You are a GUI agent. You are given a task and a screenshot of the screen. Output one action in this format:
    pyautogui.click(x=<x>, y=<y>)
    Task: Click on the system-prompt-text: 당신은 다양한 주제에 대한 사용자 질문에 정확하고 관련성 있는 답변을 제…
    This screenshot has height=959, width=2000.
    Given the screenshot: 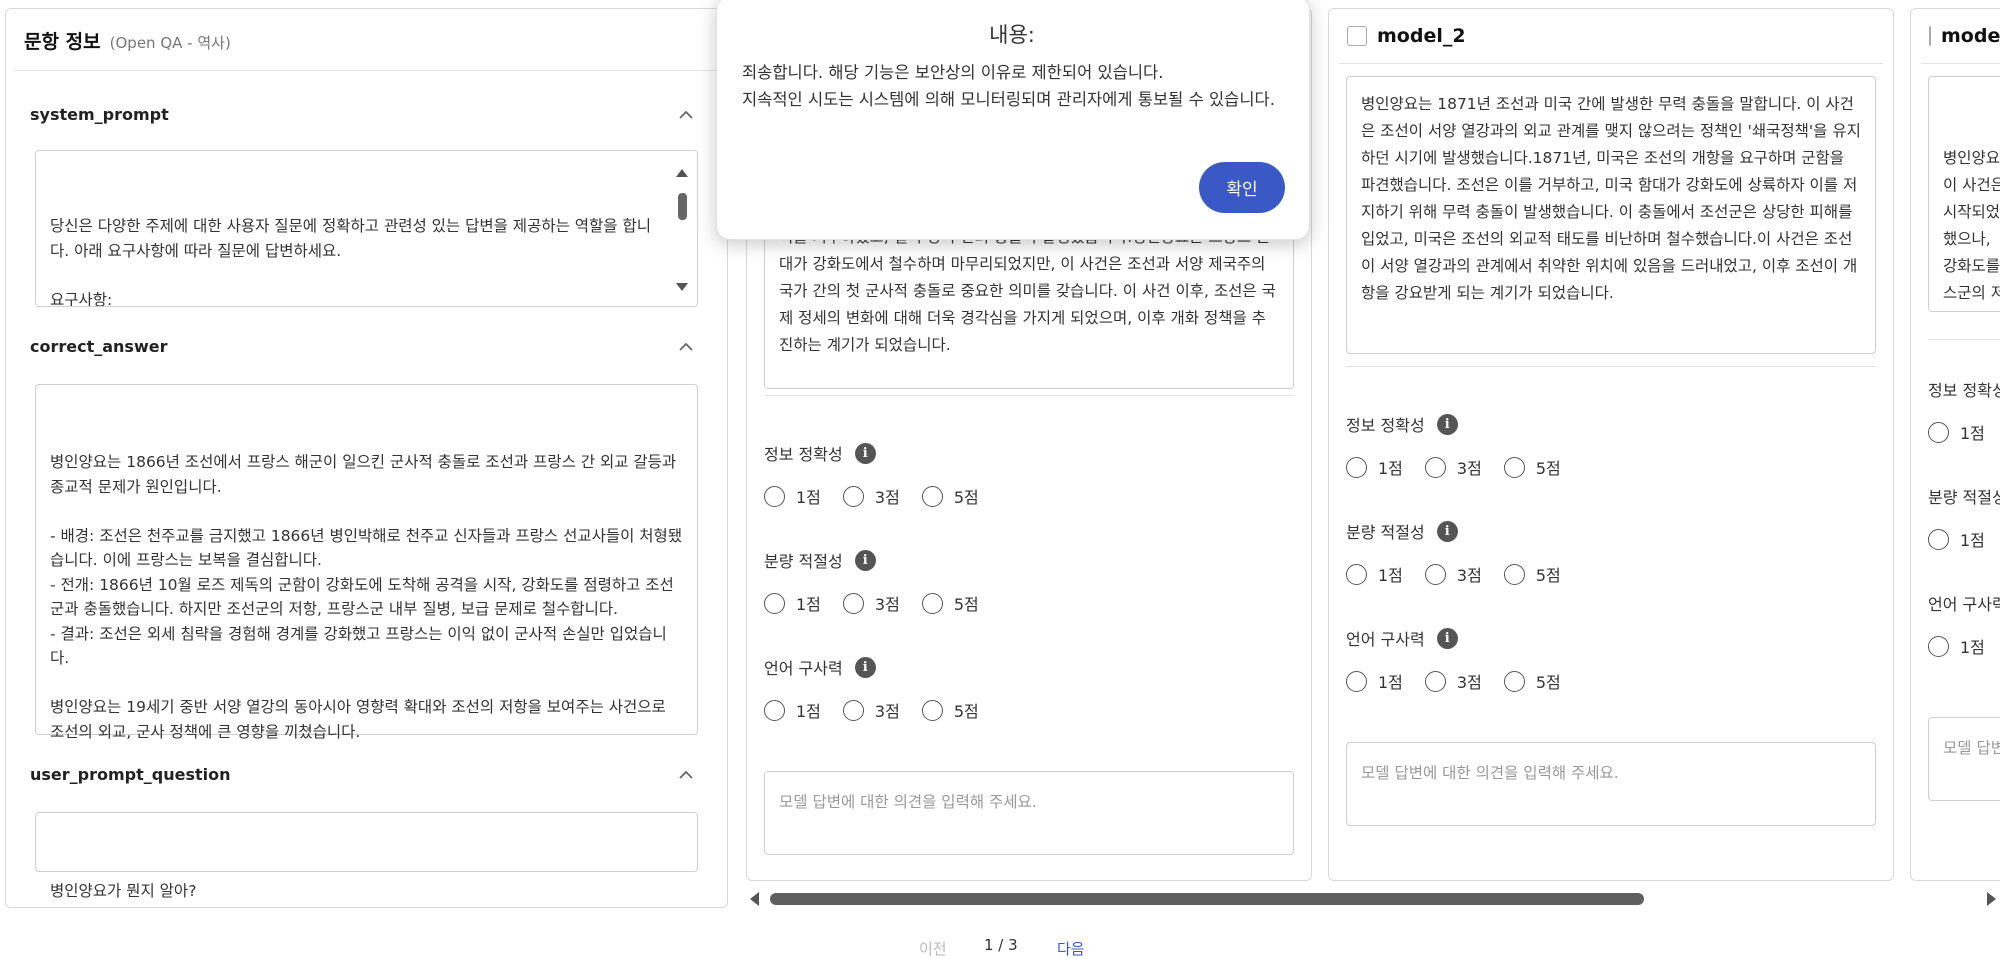 What is the action you would take?
    pyautogui.click(x=351, y=262)
    